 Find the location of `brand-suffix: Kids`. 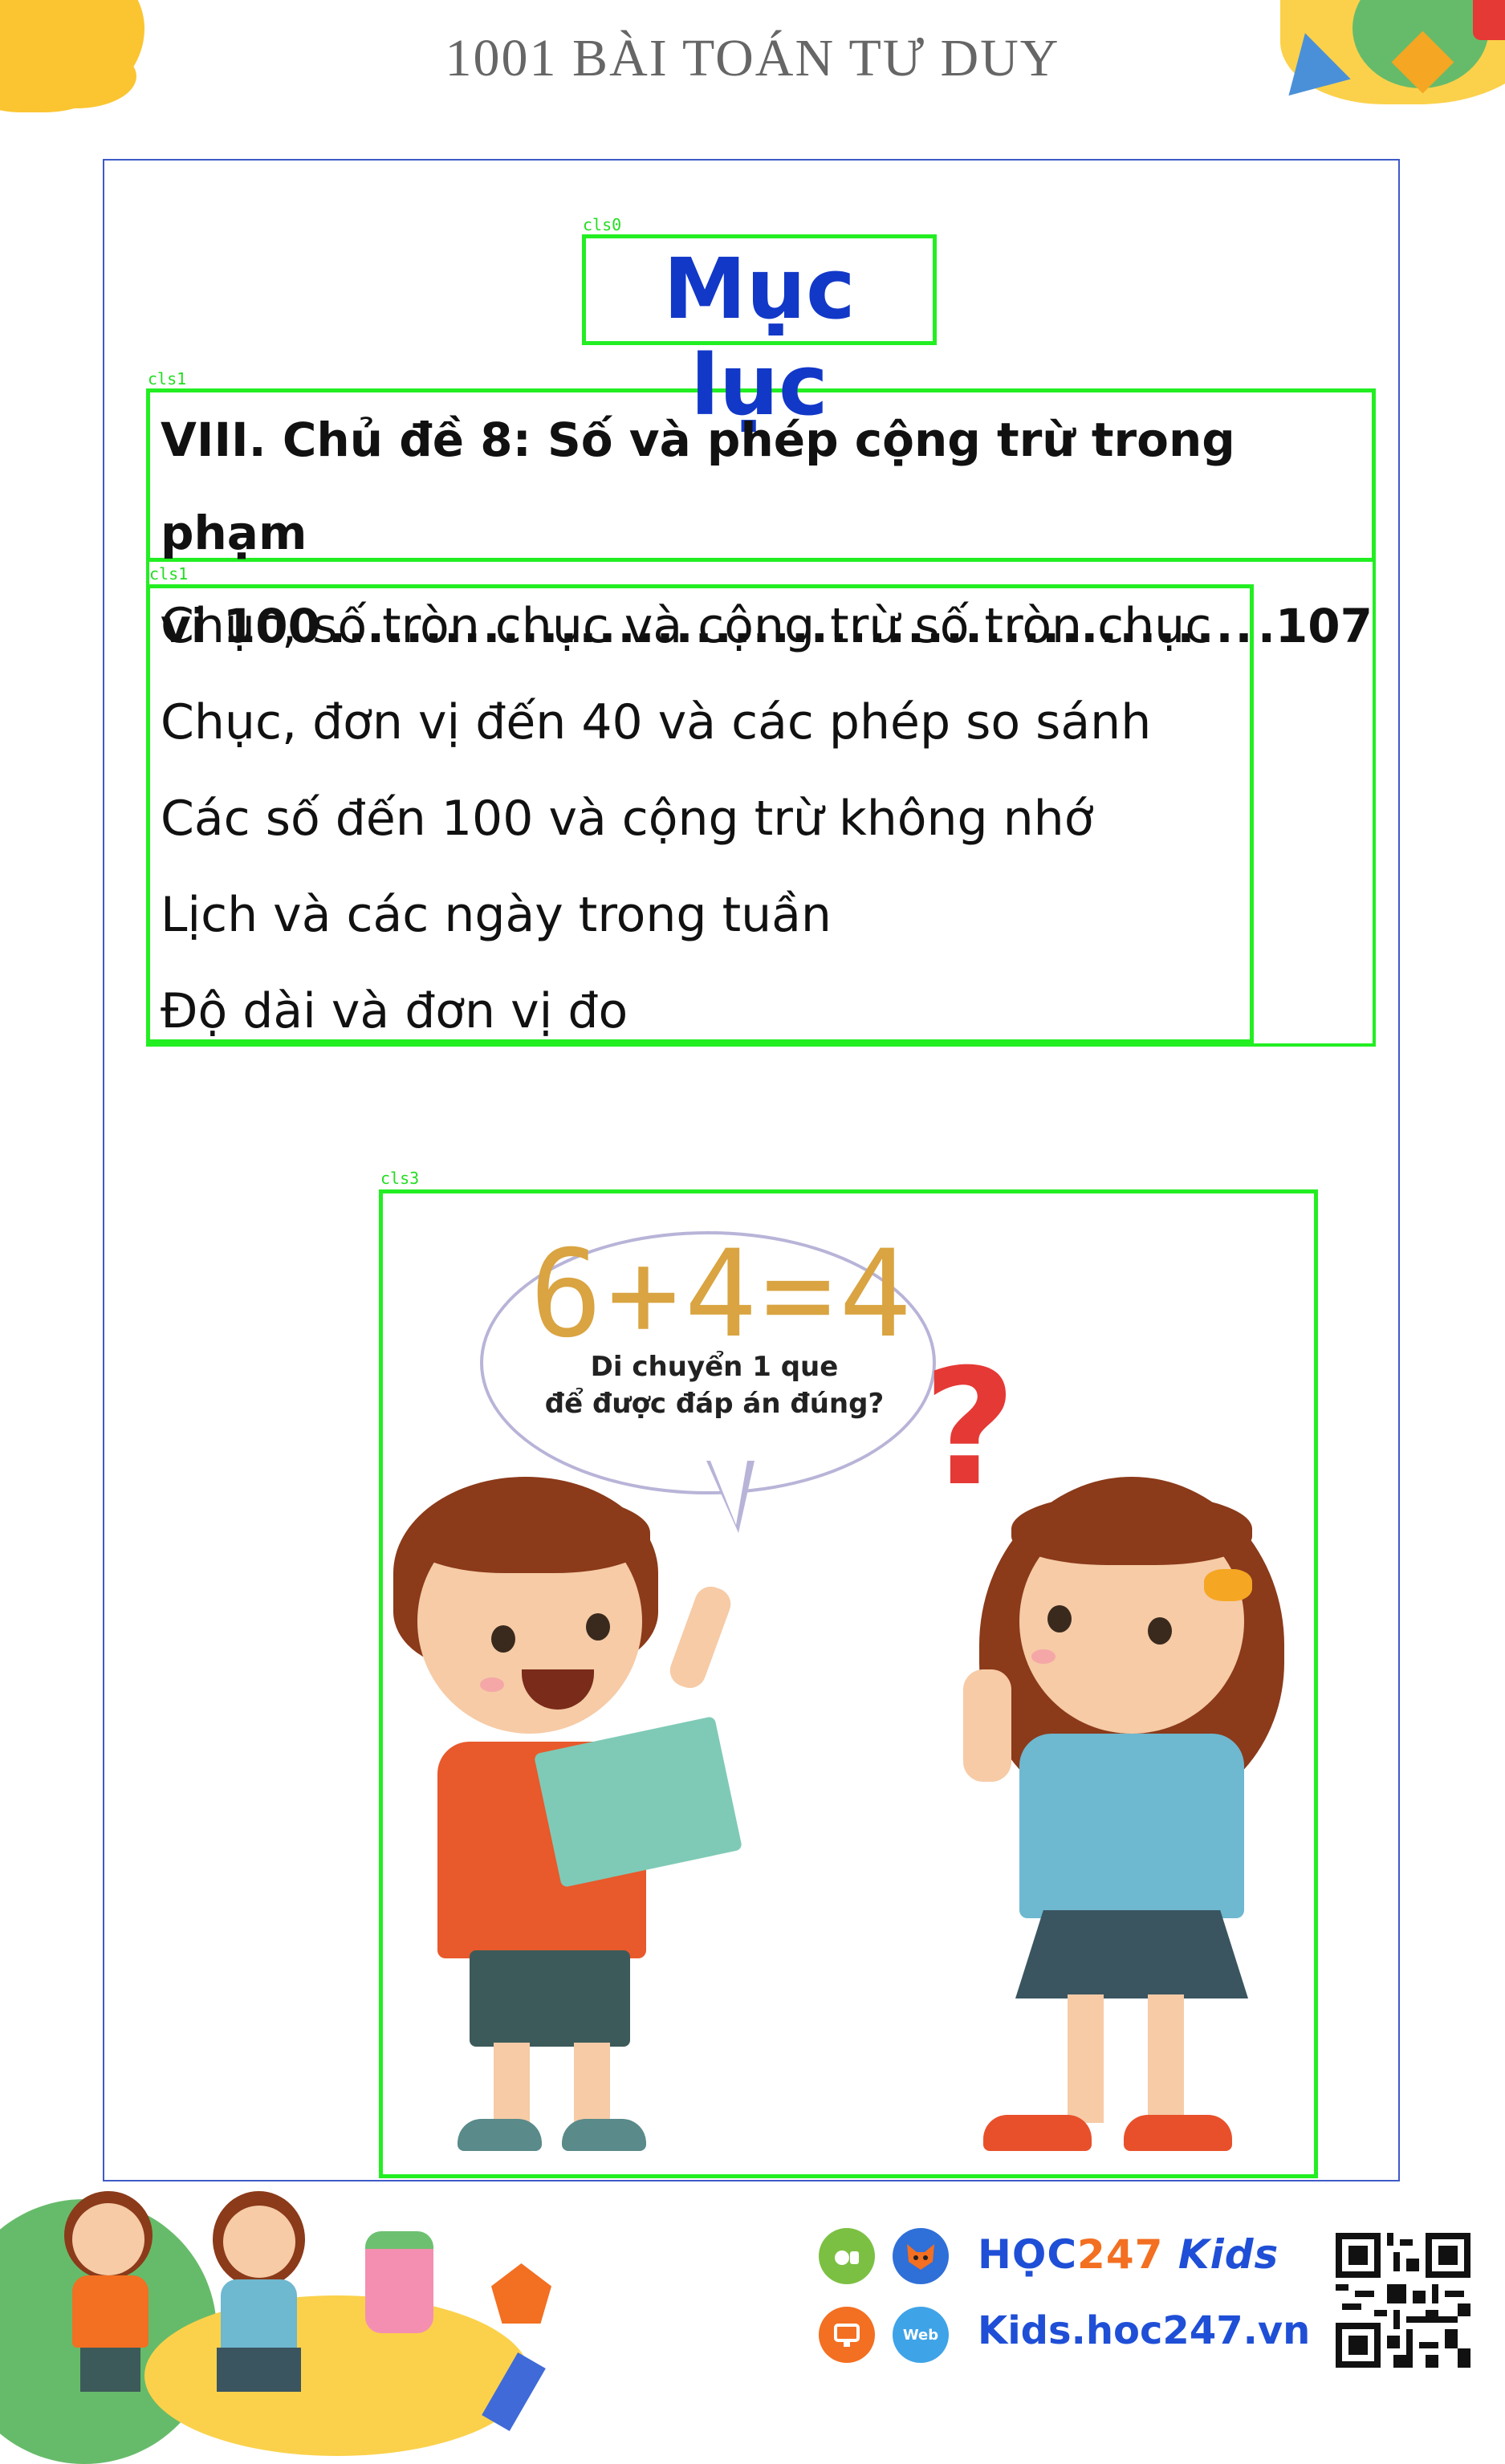

brand-suffix: Kids is located at coordinates (1228, 2255).